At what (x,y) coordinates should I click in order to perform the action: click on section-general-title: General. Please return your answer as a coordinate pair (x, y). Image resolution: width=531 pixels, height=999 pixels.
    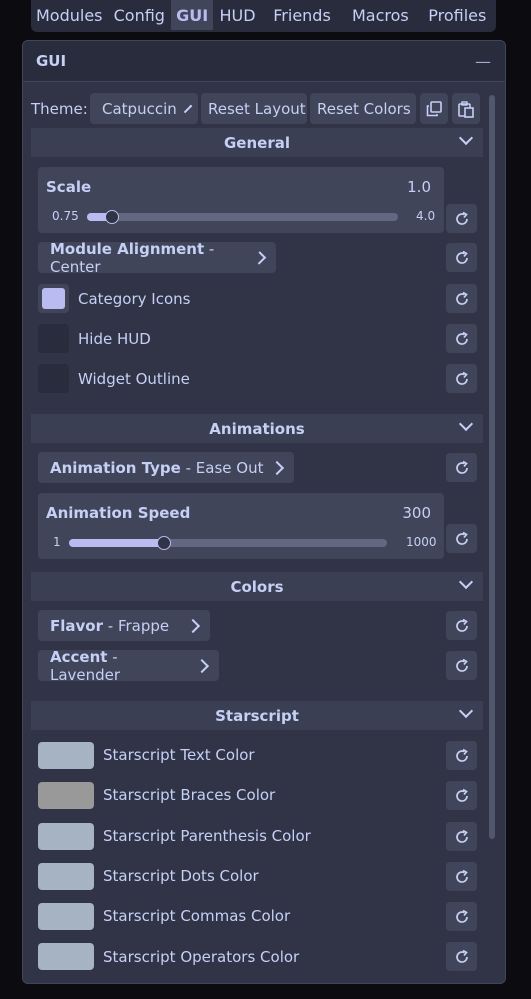
    Looking at the image, I should click on (257, 142).